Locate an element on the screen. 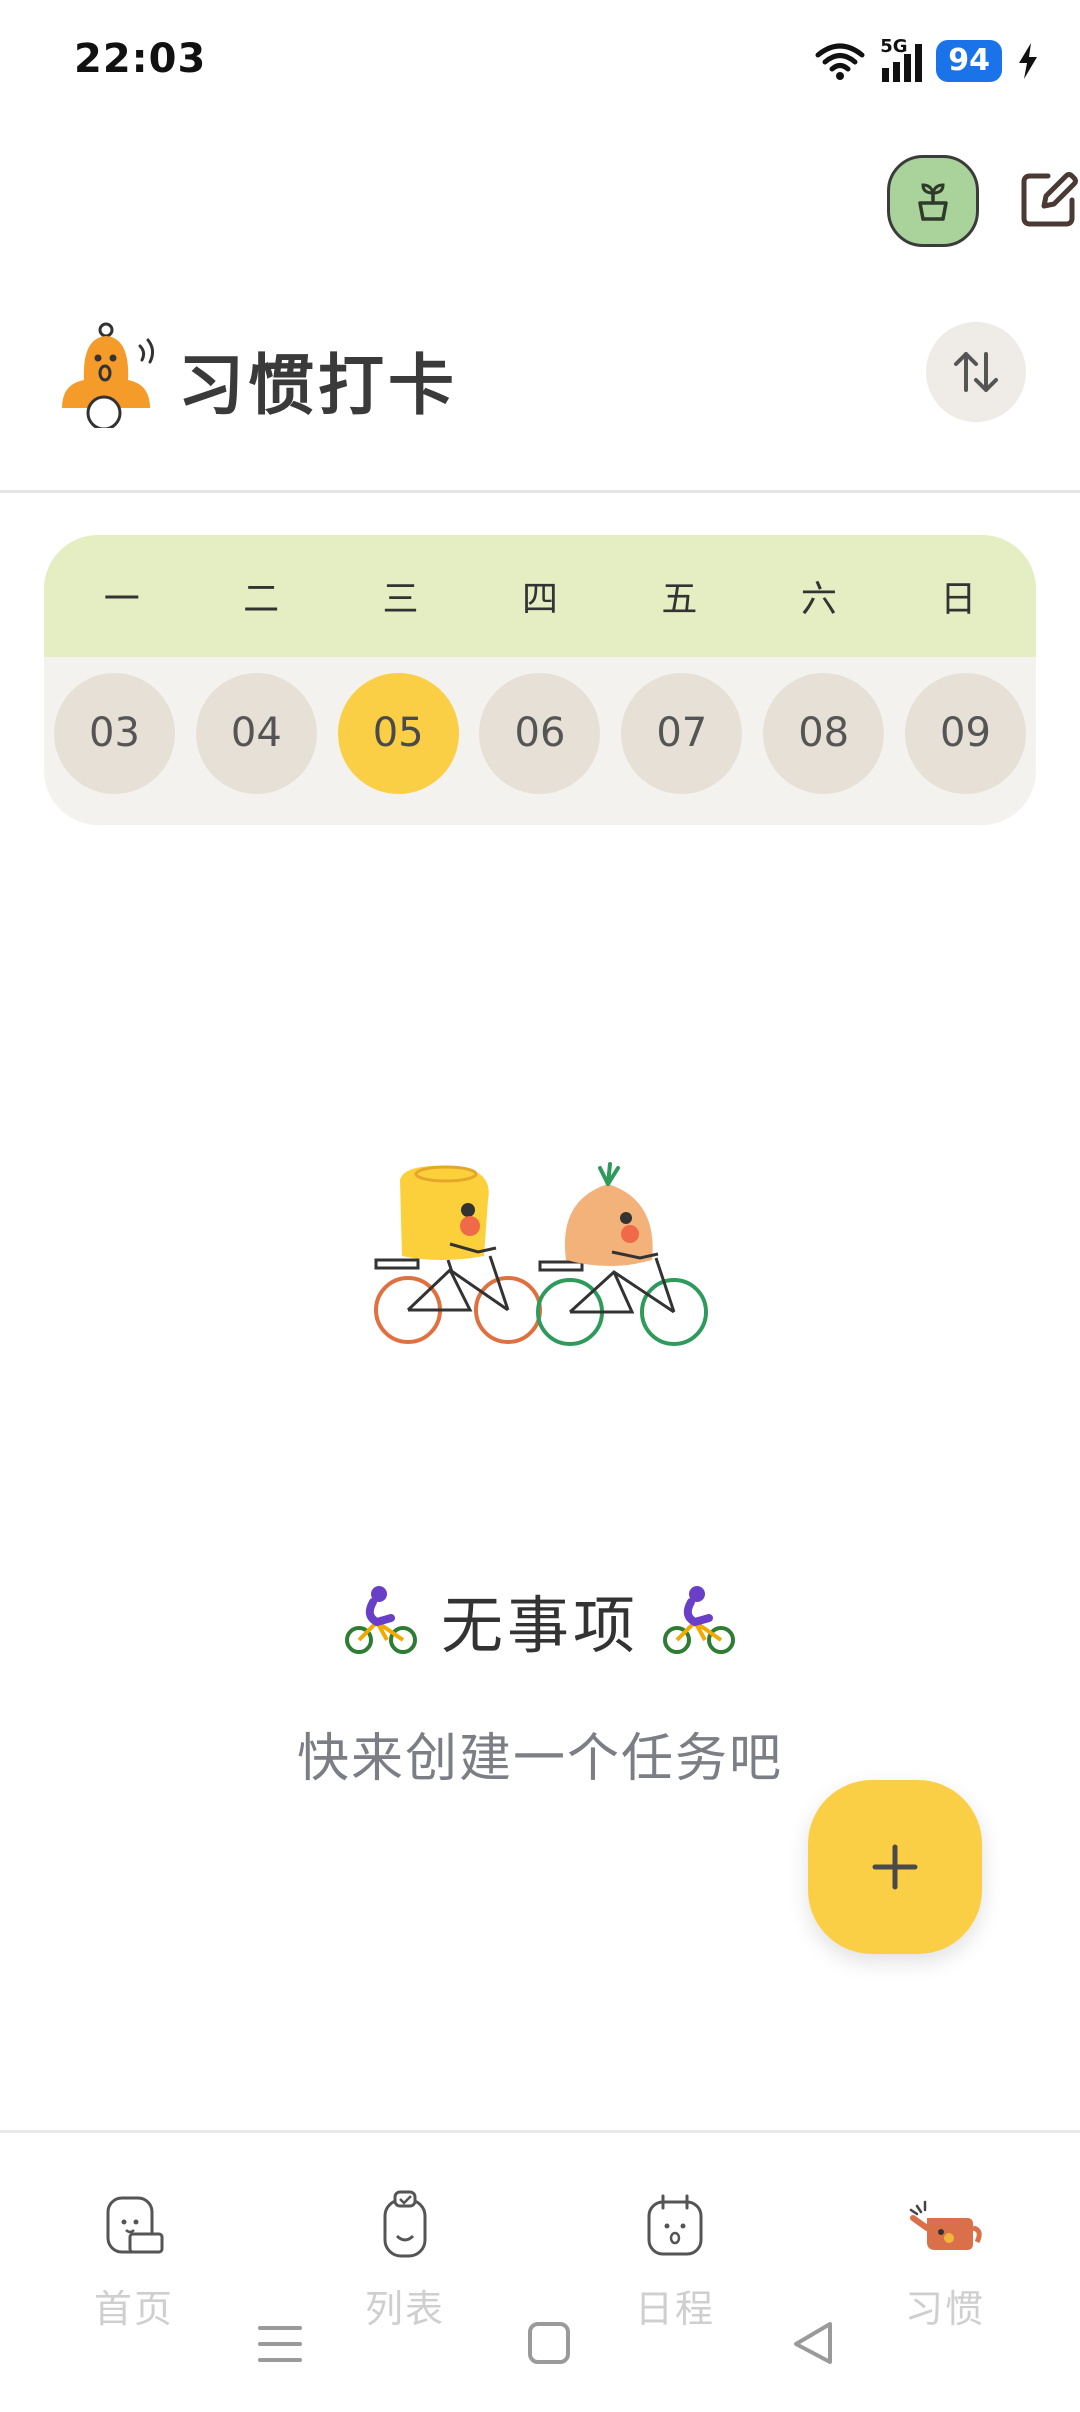 This screenshot has width=1080, height=2412. status-bar: 22:03 5G 94 is located at coordinates (540, 60).